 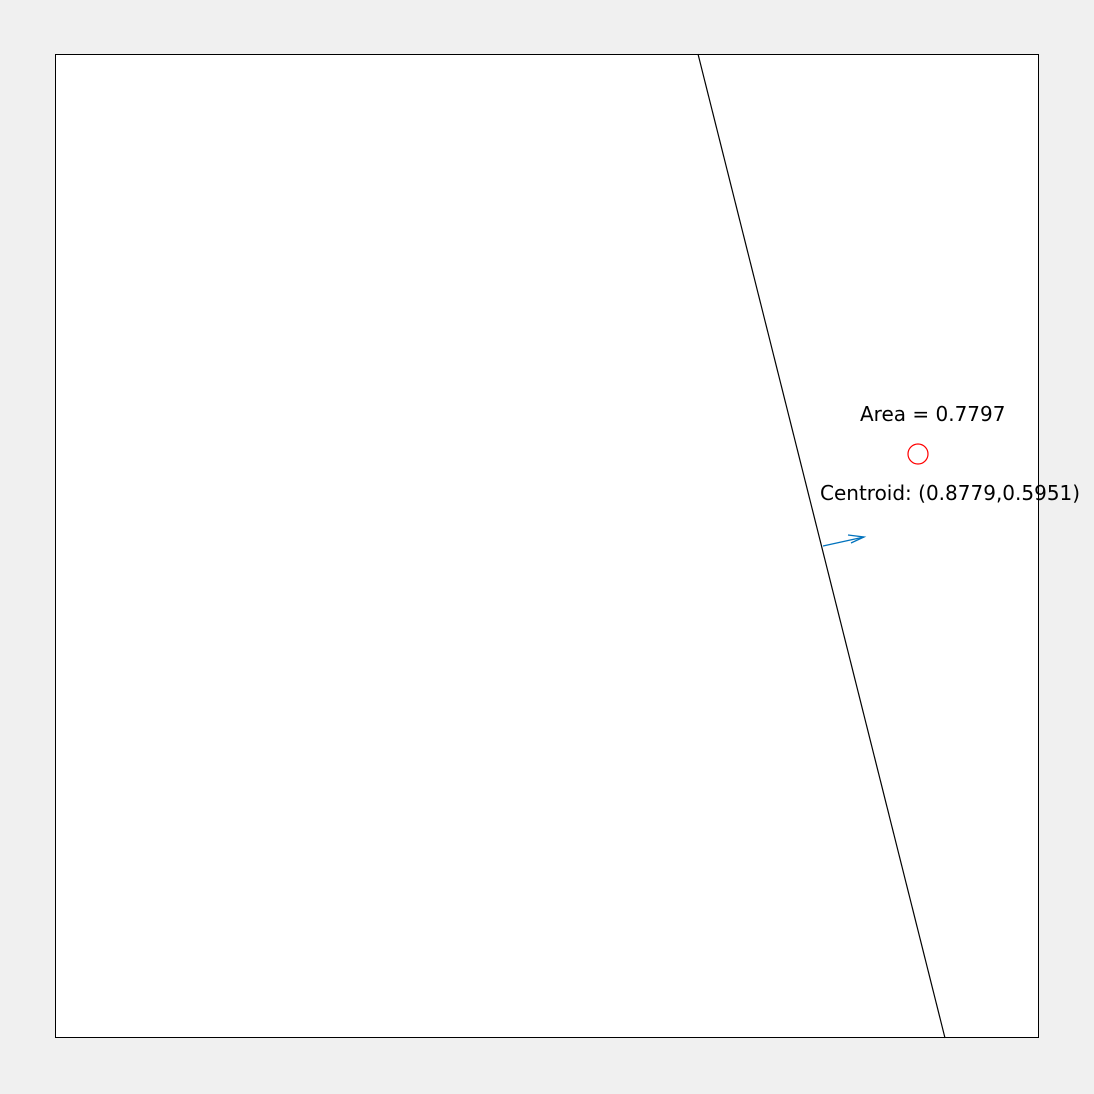 I want to click on centroid-label: Centroid: (0.8779,0.5951), so click(x=950, y=493).